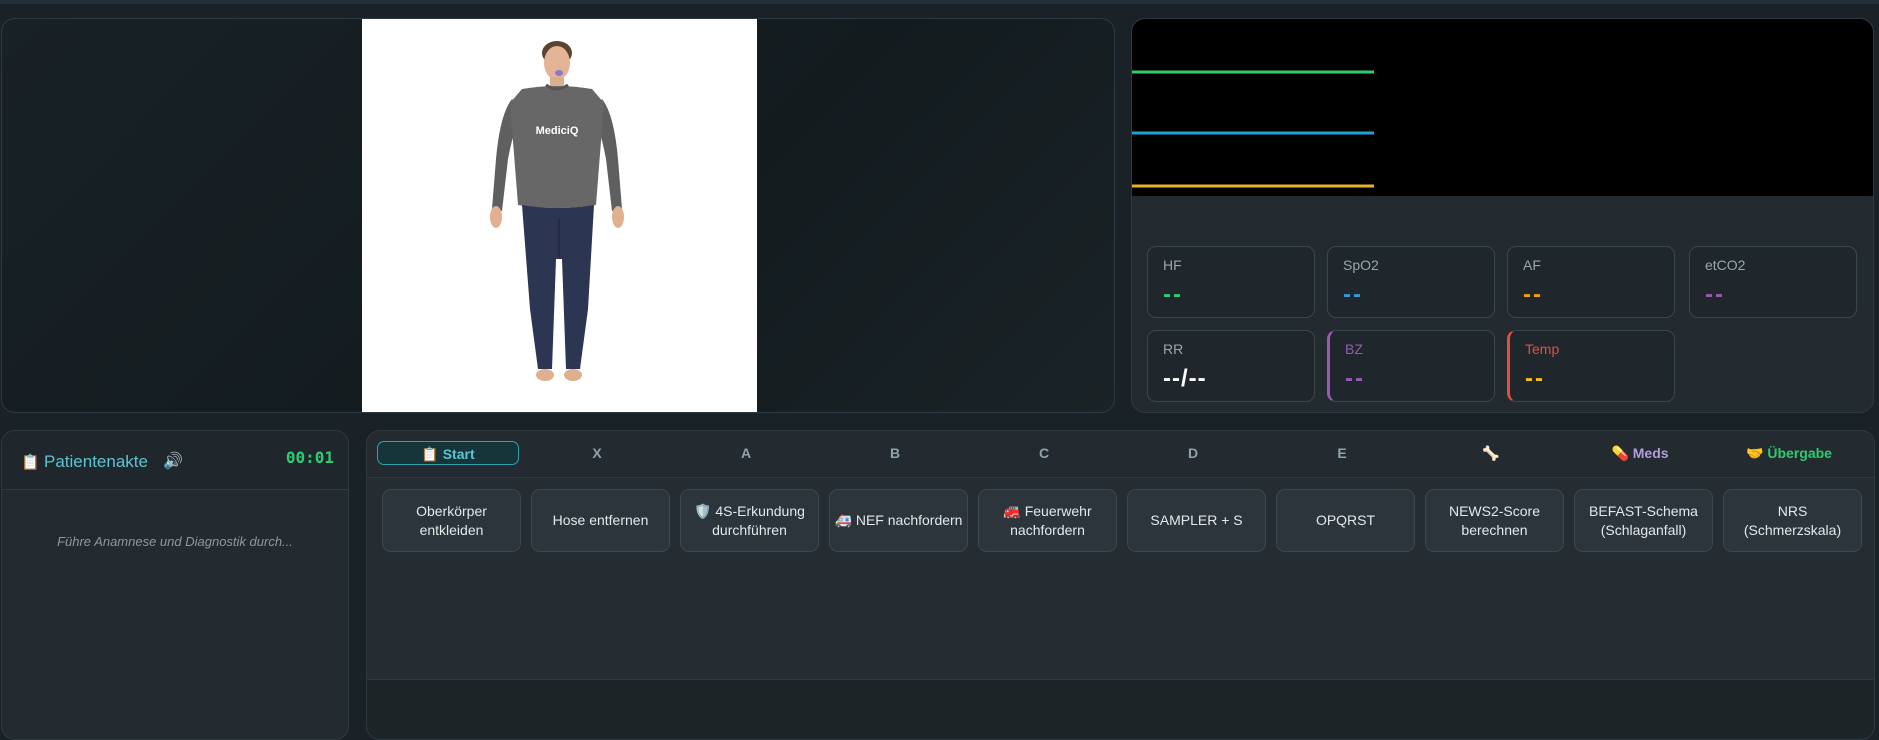 The image size is (1879, 740). Describe the element at coordinates (746, 453) in the screenshot. I see `tab-a: A` at that location.